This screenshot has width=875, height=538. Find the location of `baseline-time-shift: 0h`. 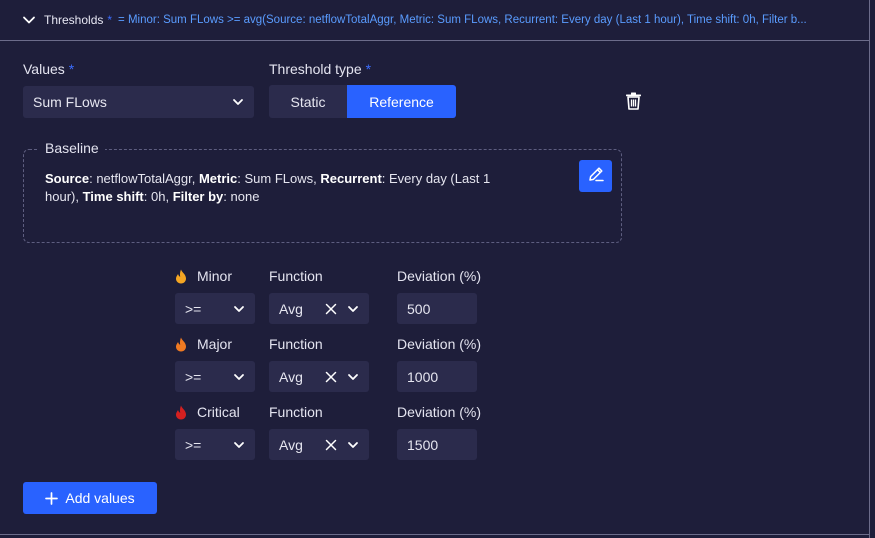

baseline-time-shift: 0h is located at coordinates (158, 196).